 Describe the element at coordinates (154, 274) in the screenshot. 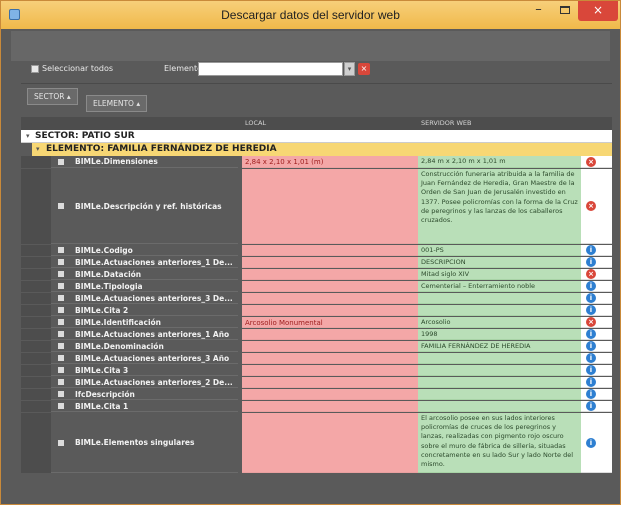

I see `property-name: BIMLe.Datación` at that location.